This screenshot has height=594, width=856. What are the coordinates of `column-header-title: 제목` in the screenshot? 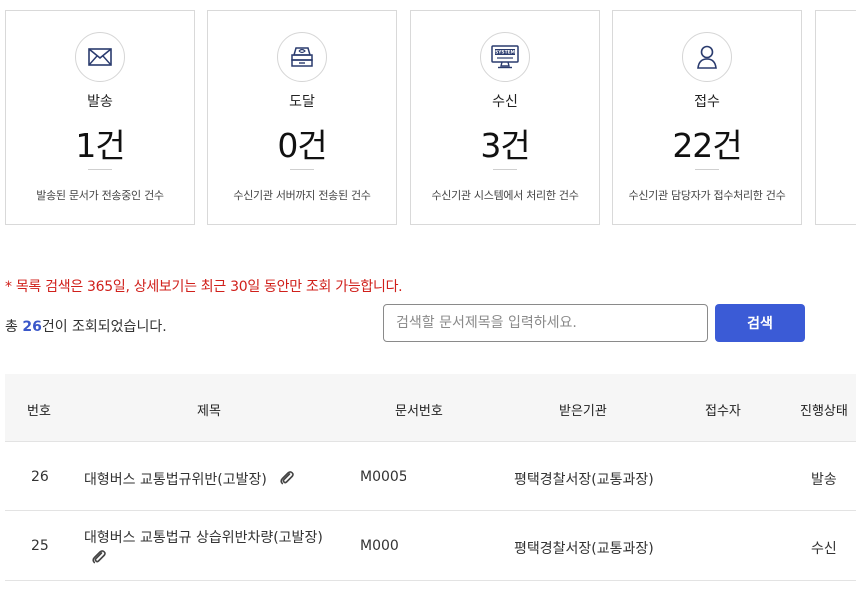 It's located at (209, 409).